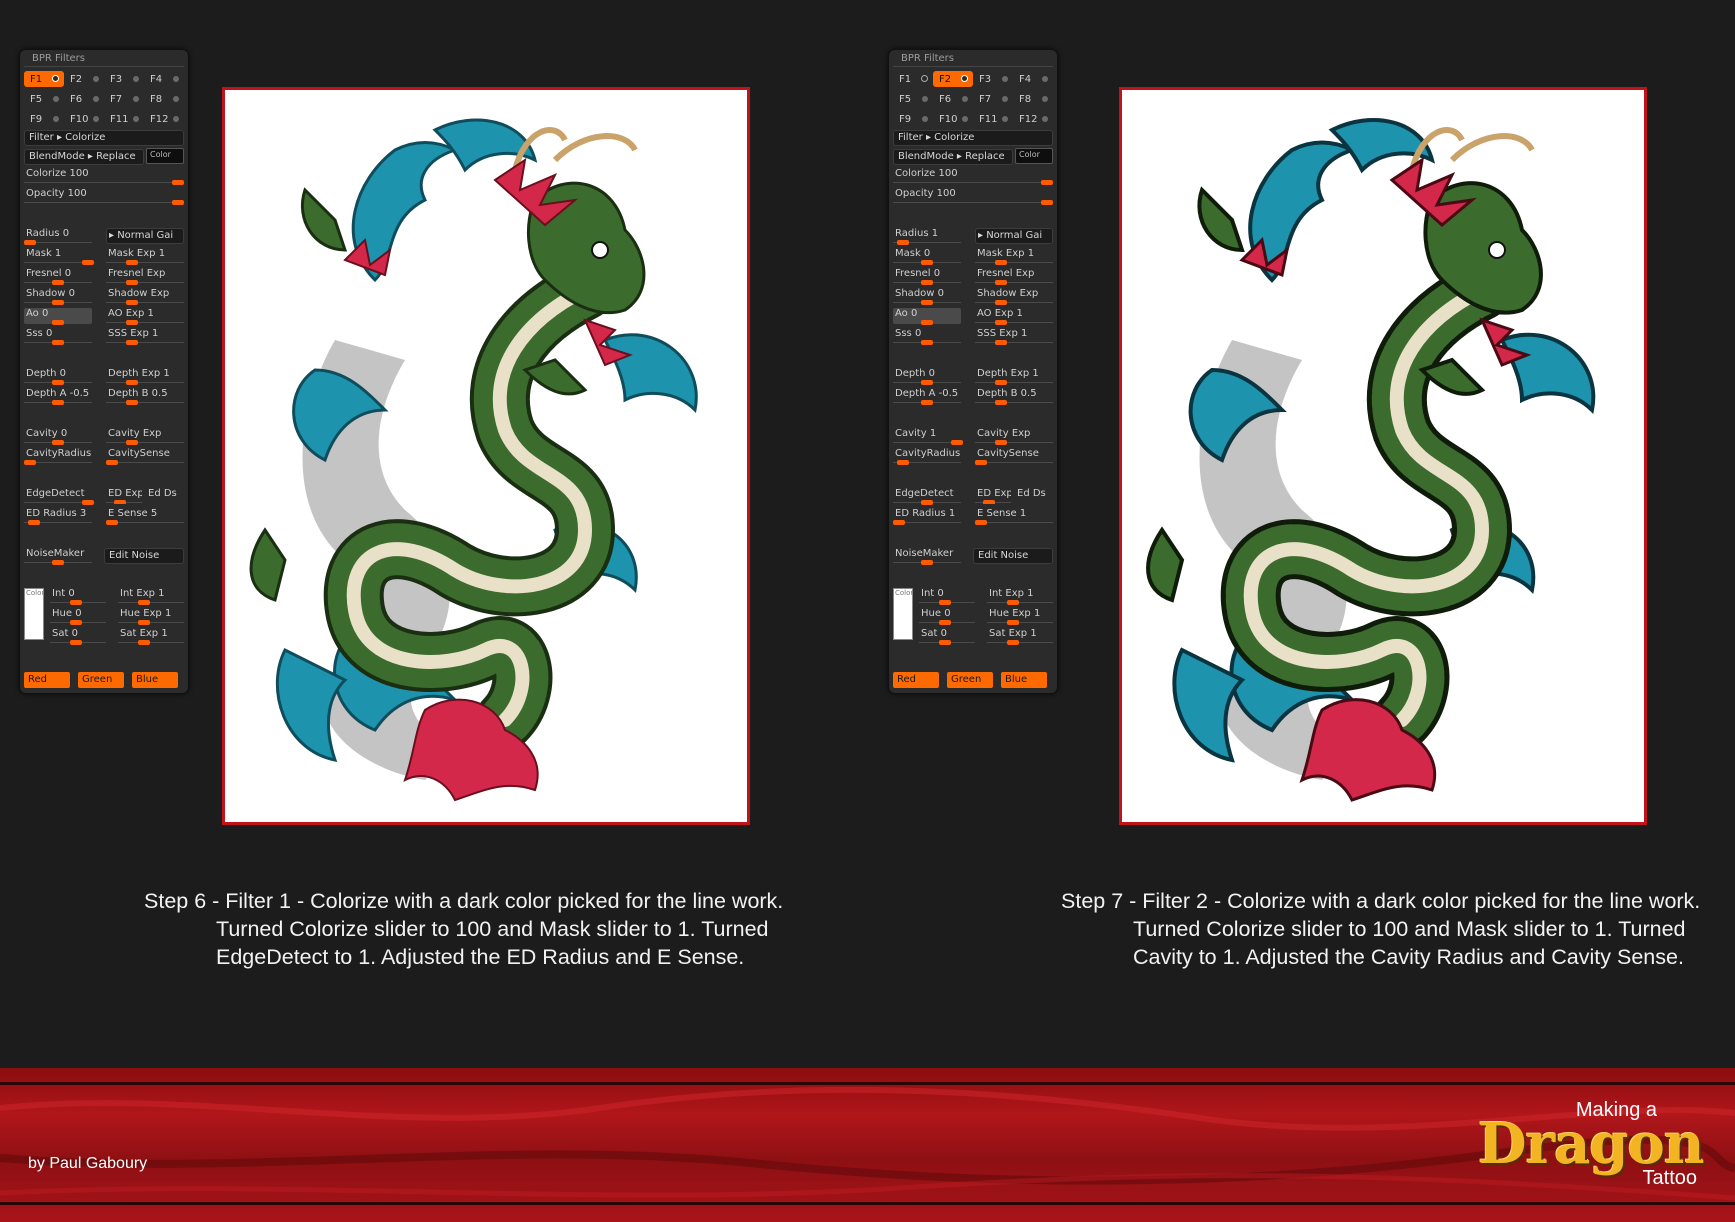  Describe the element at coordinates (1014, 296) in the screenshot. I see `shadow-exp-slider: Shadow Exp` at that location.